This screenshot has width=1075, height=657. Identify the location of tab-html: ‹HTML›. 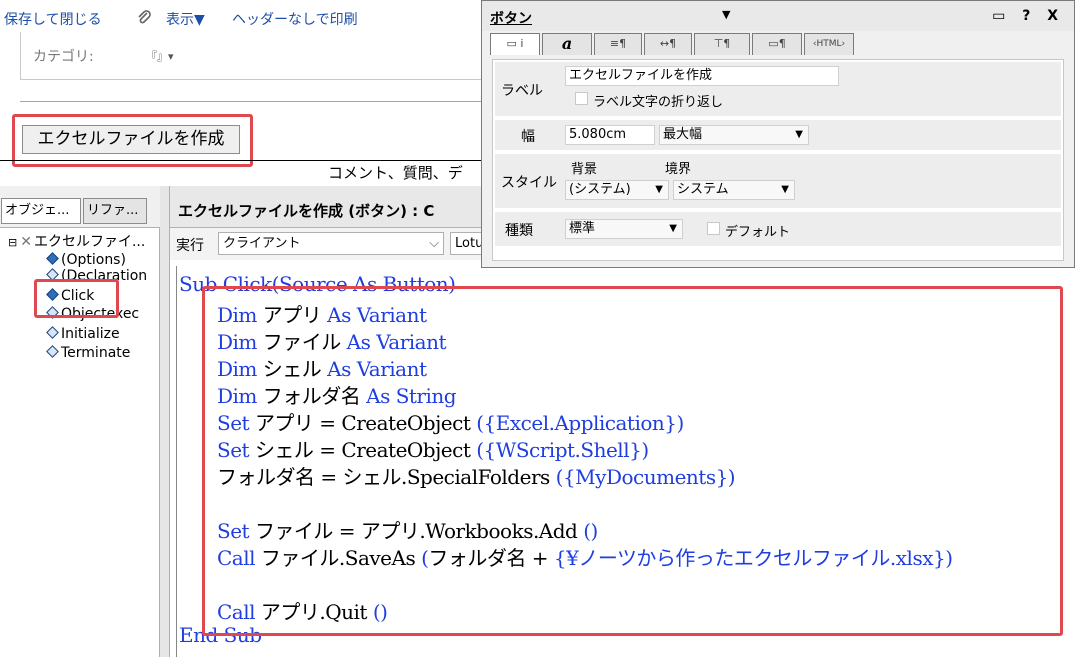
(829, 44).